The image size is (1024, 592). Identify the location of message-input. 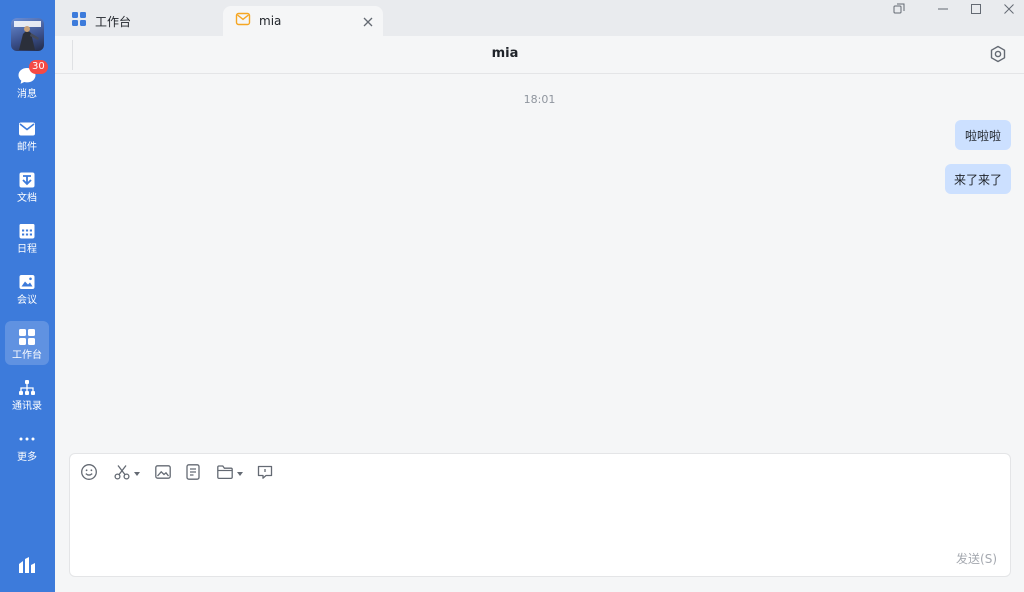
(540, 518).